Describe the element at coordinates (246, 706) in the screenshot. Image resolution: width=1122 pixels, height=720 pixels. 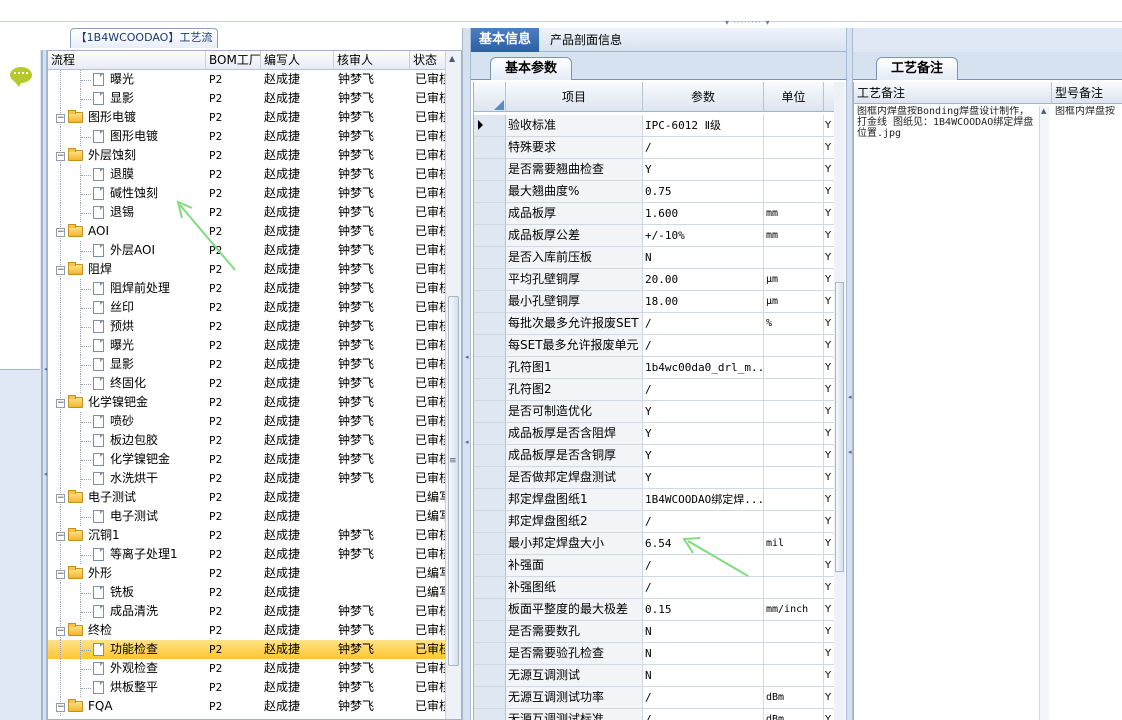
I see `tree-row: − FQA P2 赵成捷 钟梦飞 已审核` at that location.